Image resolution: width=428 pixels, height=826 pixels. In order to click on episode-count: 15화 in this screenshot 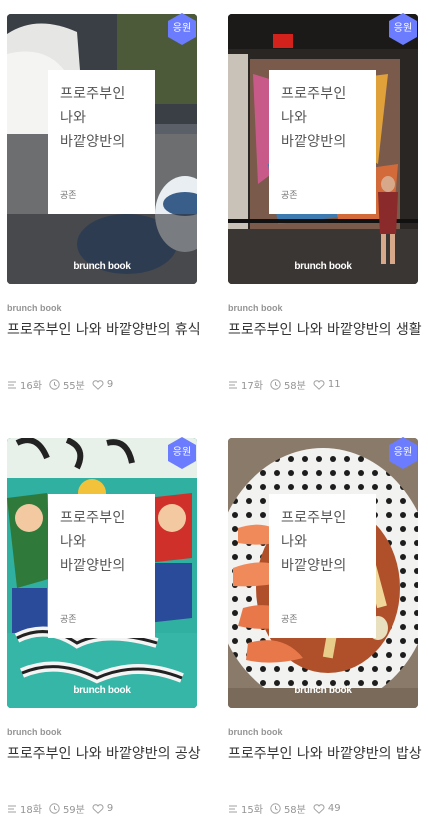, I will do `click(252, 810)`.